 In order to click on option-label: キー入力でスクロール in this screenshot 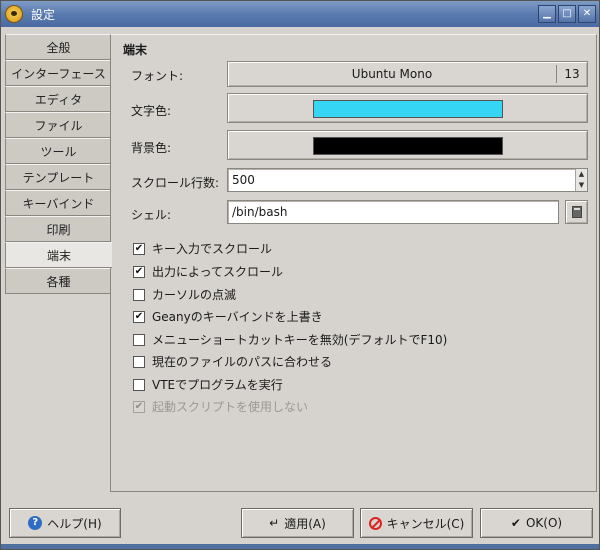, I will do `click(212, 249)`.